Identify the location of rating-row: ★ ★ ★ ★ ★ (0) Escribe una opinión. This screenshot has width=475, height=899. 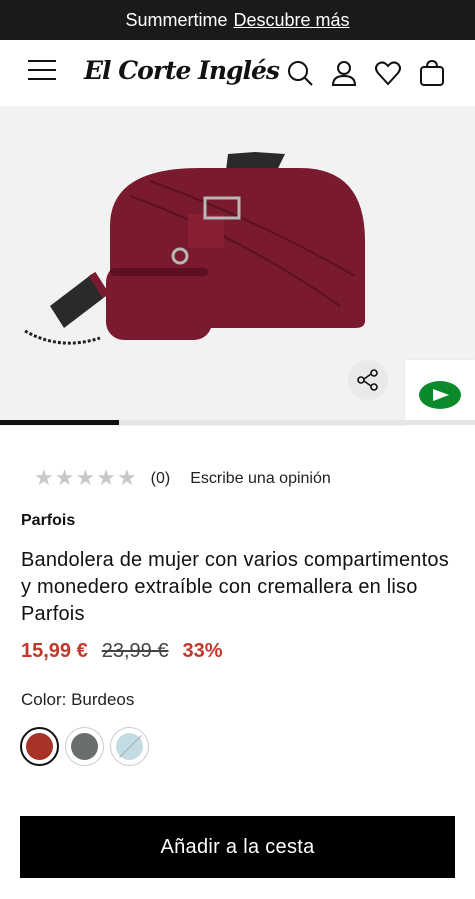
(182, 479).